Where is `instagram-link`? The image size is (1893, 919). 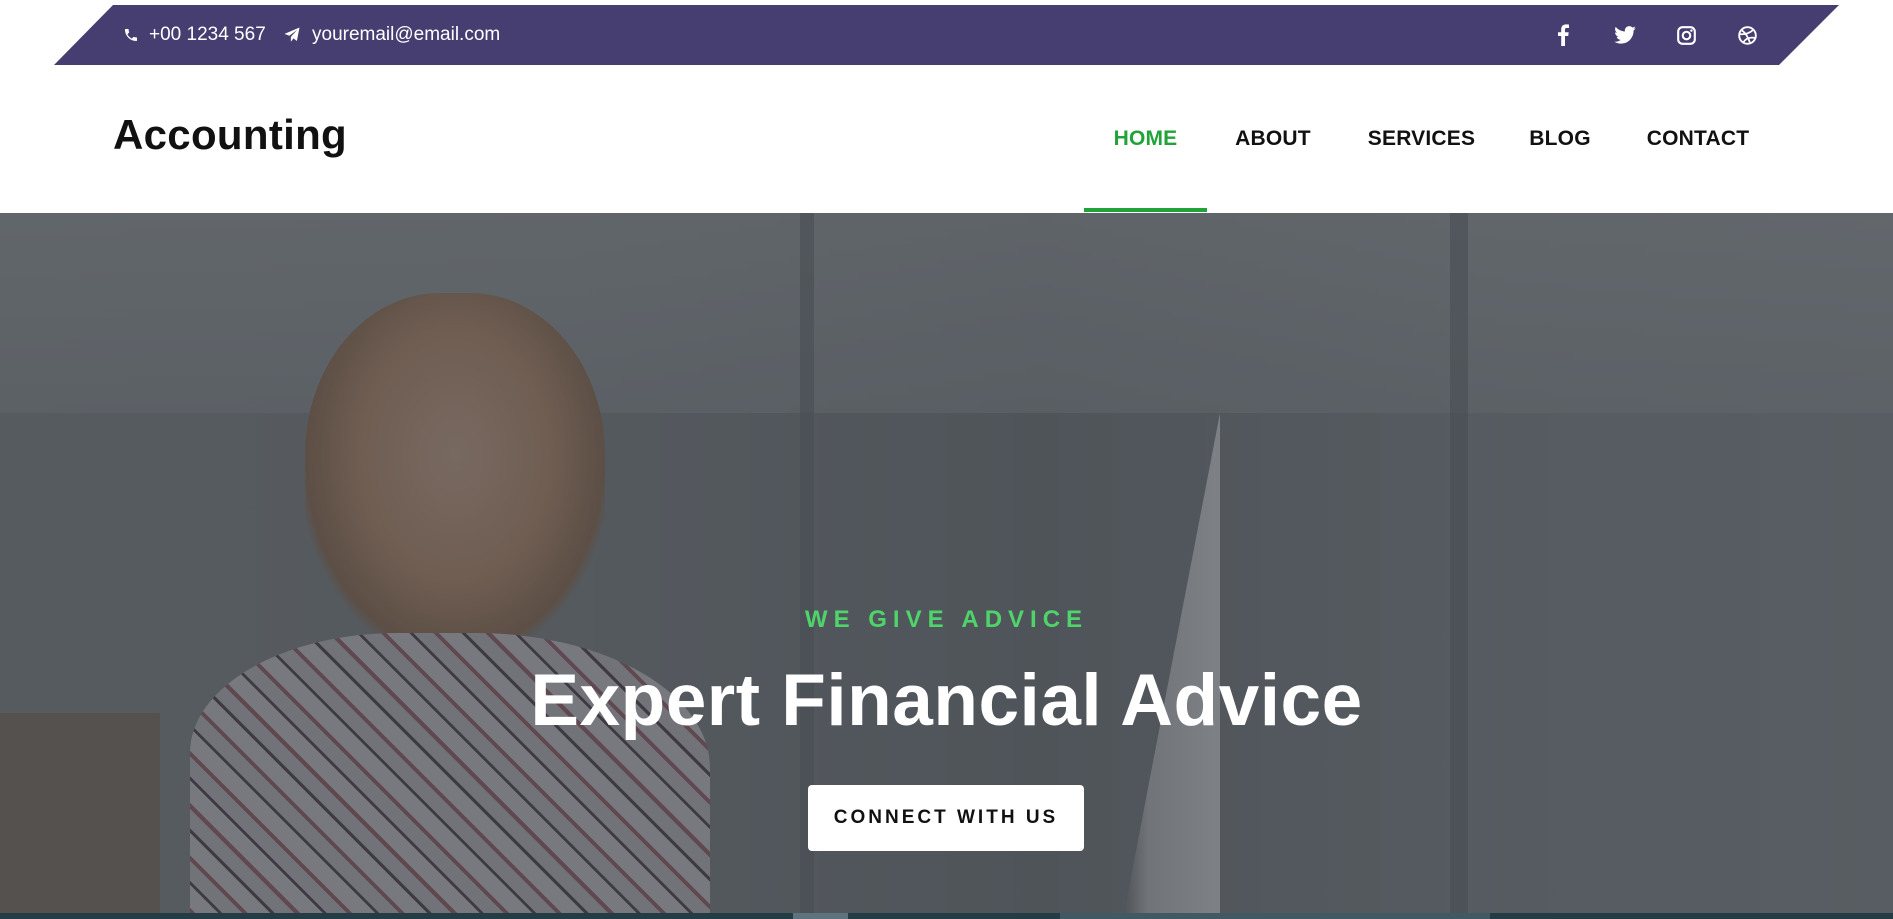 instagram-link is located at coordinates (1686, 35).